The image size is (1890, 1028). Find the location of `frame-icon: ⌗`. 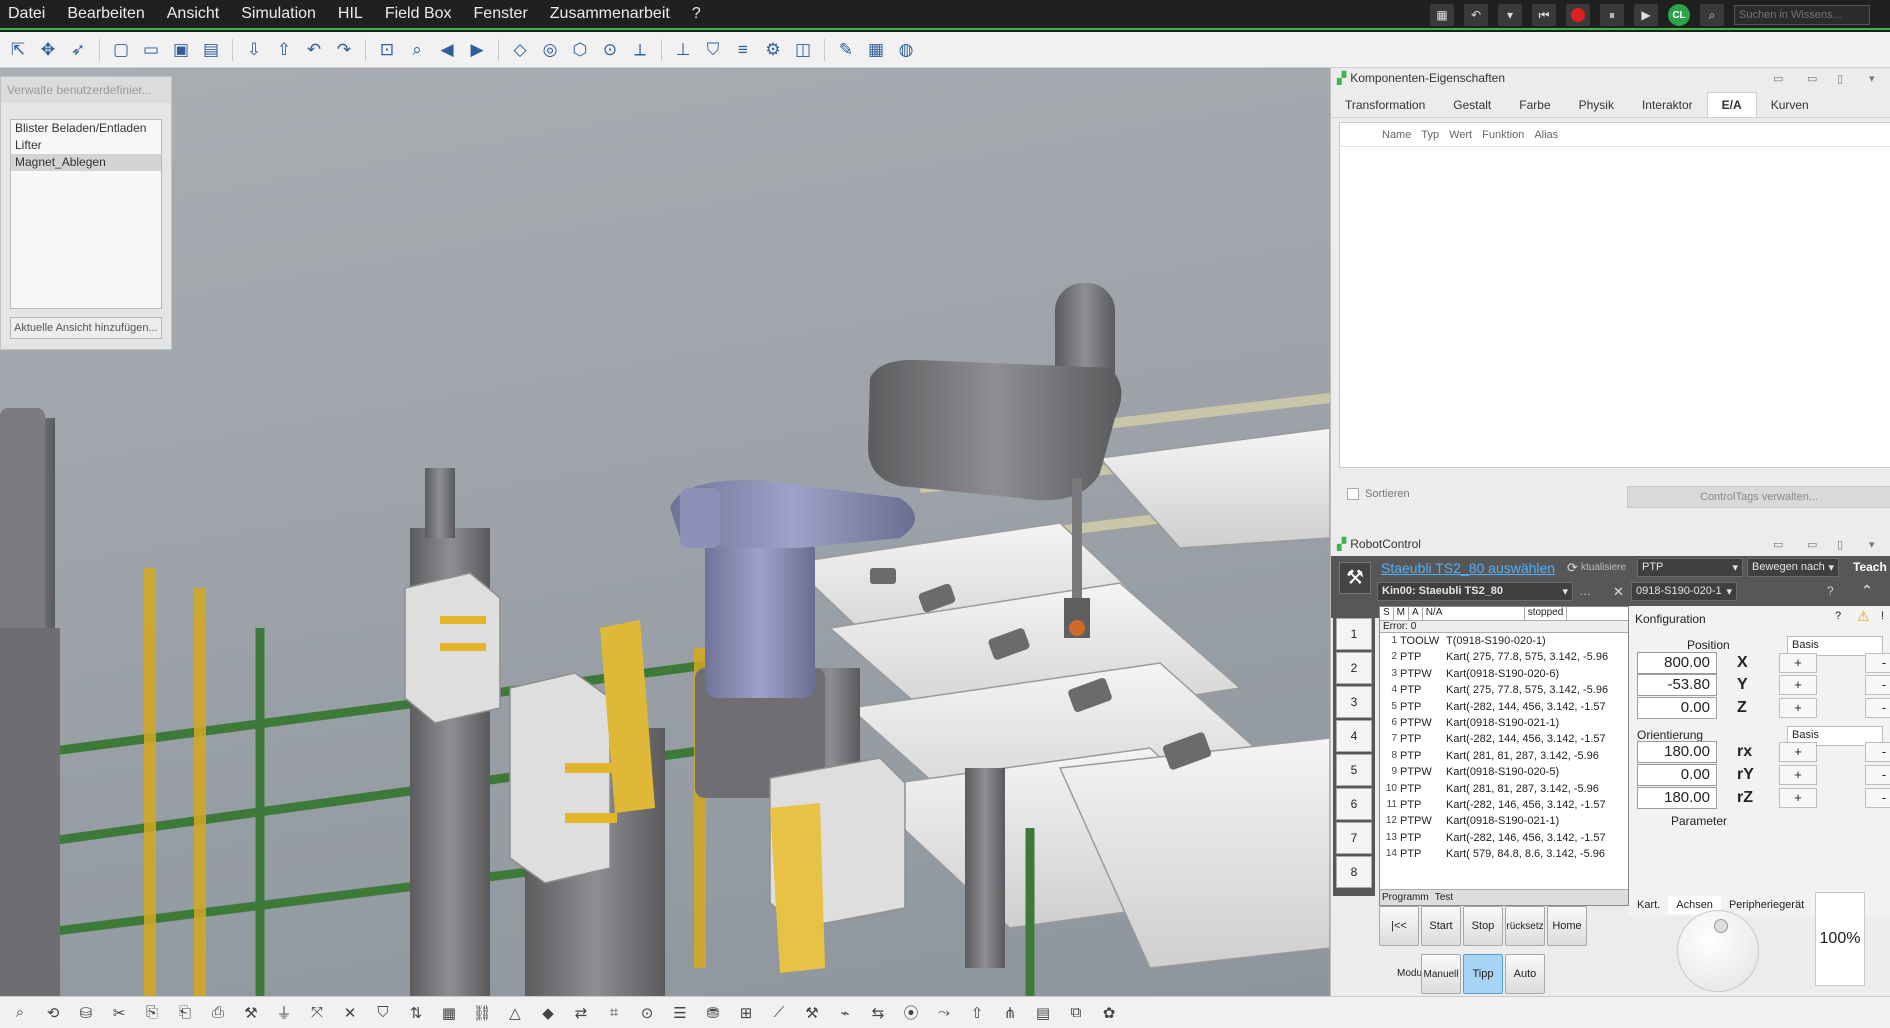

frame-icon: ⌗ is located at coordinates (614, 1013).